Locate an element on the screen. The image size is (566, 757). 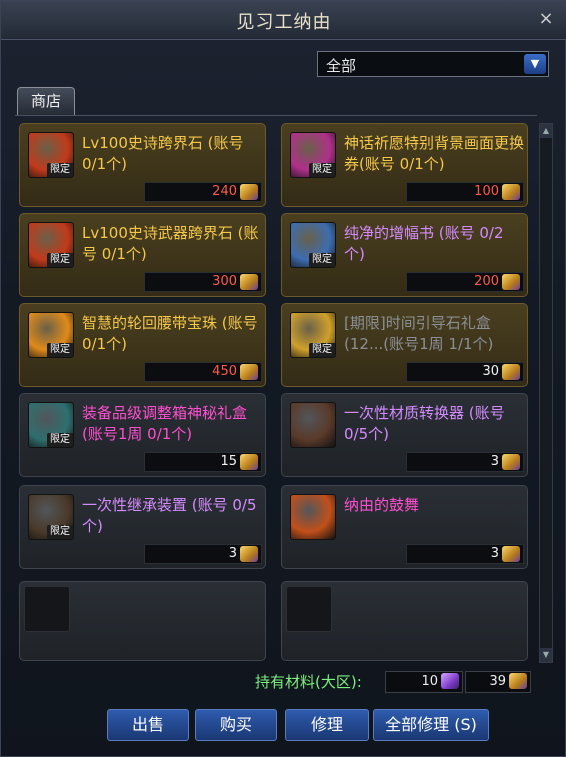
material-purple-box: 10 is located at coordinates (424, 682).